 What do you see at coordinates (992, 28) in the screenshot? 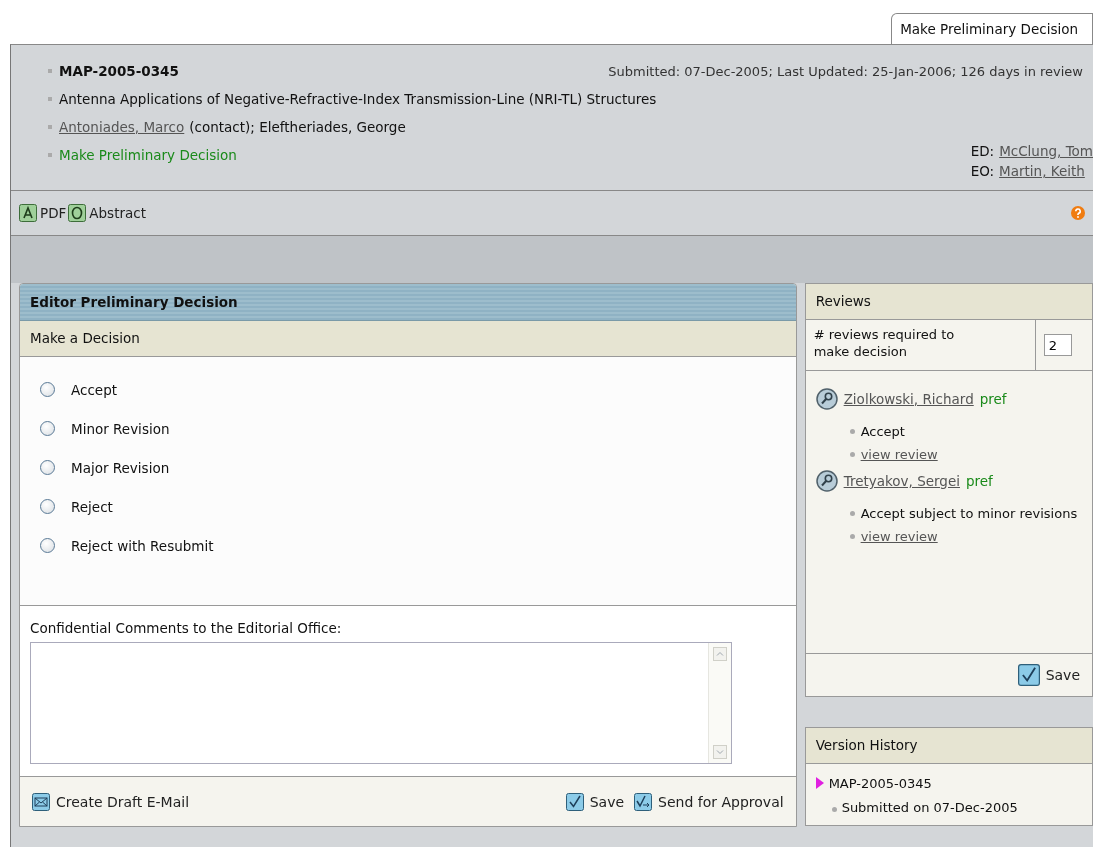
I see `stage-tab: Make Preliminary Decision` at bounding box center [992, 28].